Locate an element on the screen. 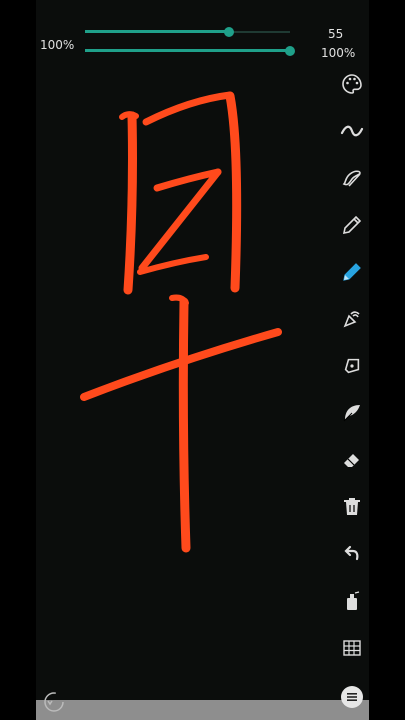 The image size is (405, 720). palette-icon is located at coordinates (352, 84).